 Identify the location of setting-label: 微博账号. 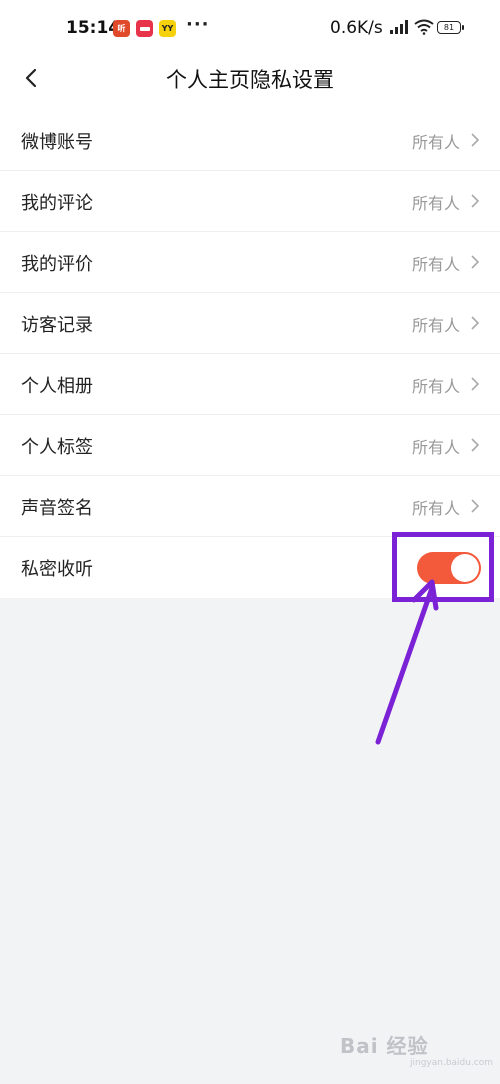
(57, 142).